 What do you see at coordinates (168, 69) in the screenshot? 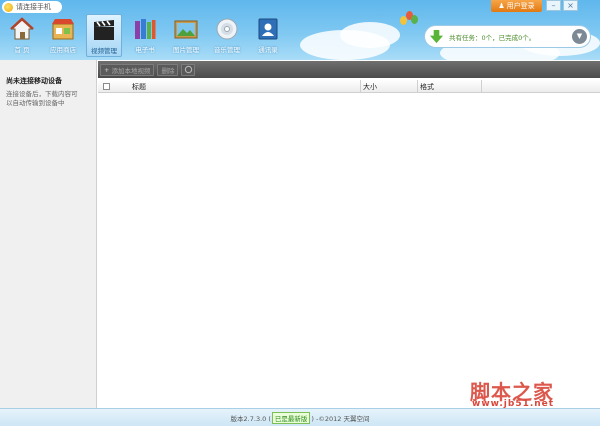
I see `delete-button: 删除` at bounding box center [168, 69].